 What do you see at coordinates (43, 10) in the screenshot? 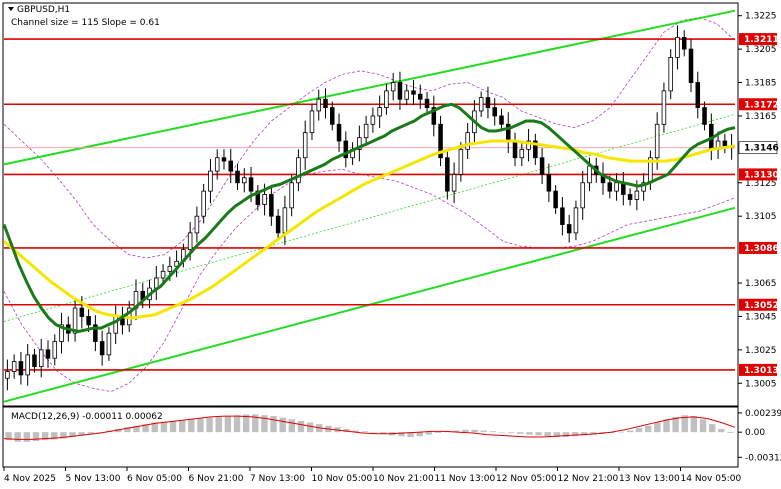
I see `symbol-label: GBPUSD,H1` at bounding box center [43, 10].